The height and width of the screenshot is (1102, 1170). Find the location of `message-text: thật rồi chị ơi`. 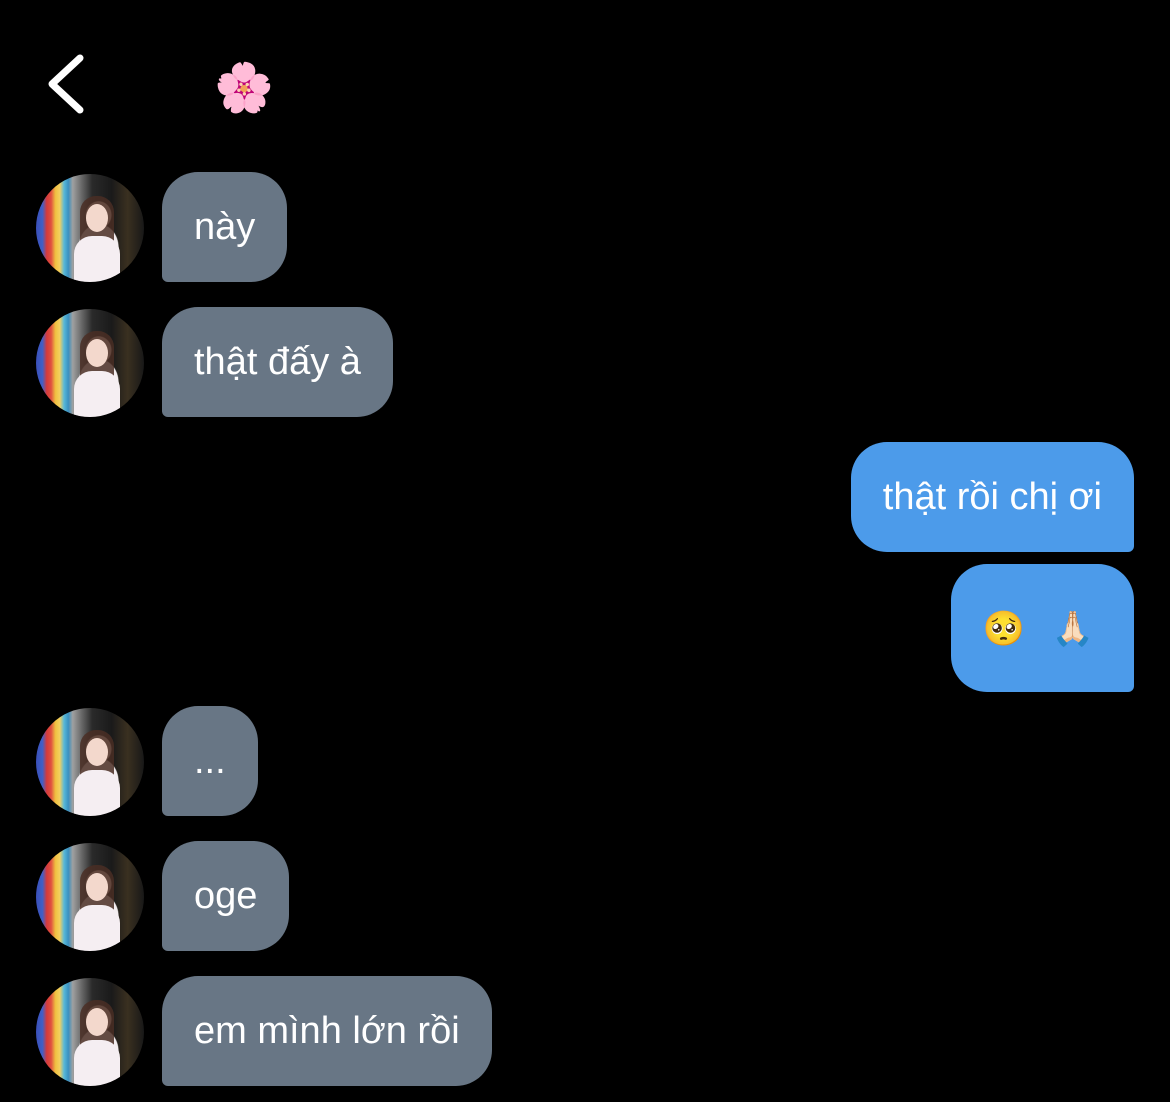

message-text: thật rồi chị ơi is located at coordinates (992, 497).